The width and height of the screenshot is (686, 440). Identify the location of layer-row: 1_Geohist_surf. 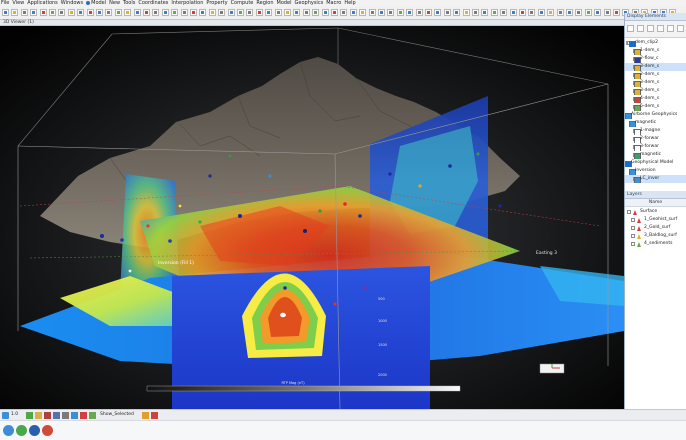
(655, 220).